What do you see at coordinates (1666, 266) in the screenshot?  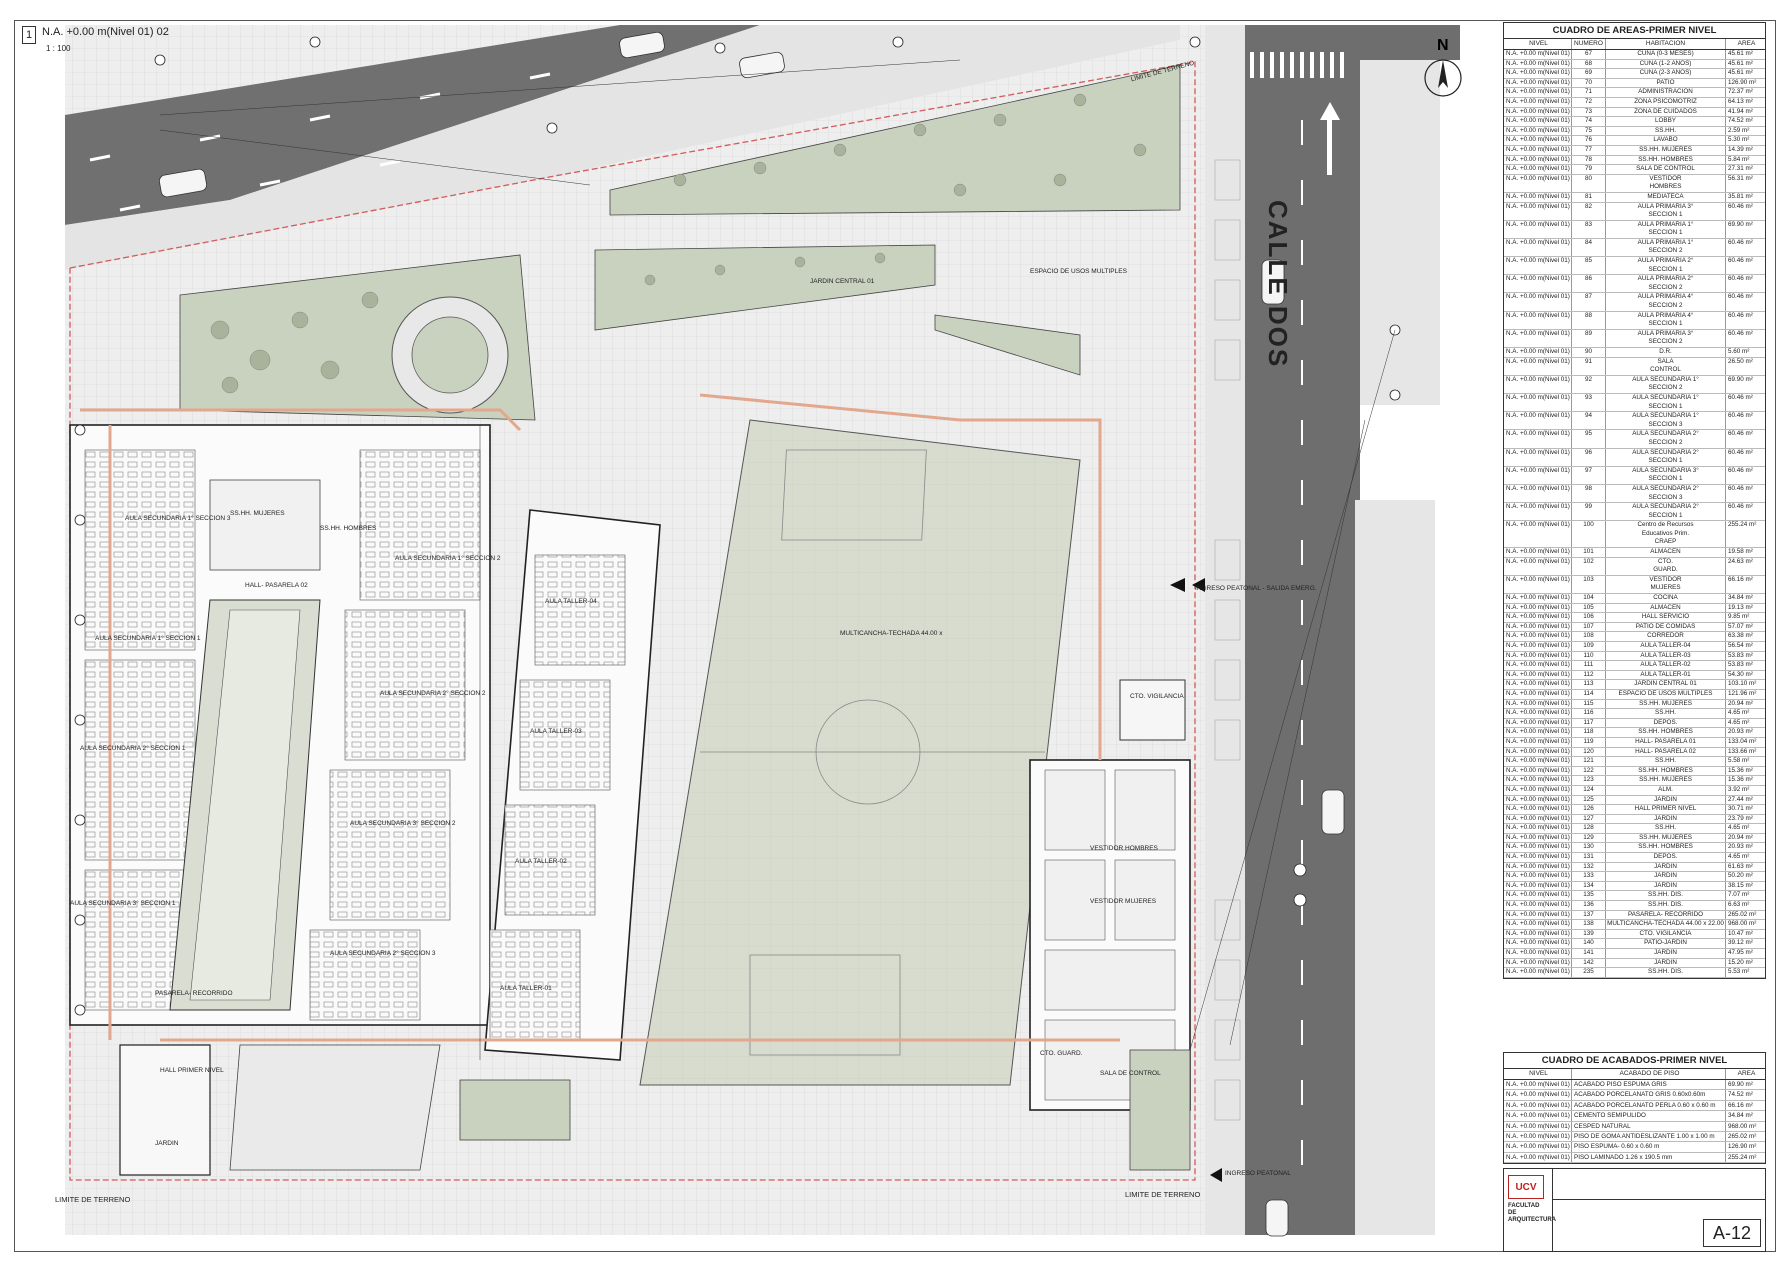 I see `area-room: AULA PRIMARIA 2° SECCION 1` at bounding box center [1666, 266].